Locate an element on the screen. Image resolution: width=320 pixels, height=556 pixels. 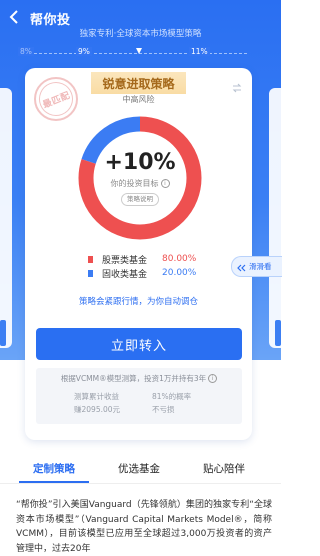
scale-tick: 11% is located at coordinates (199, 51).